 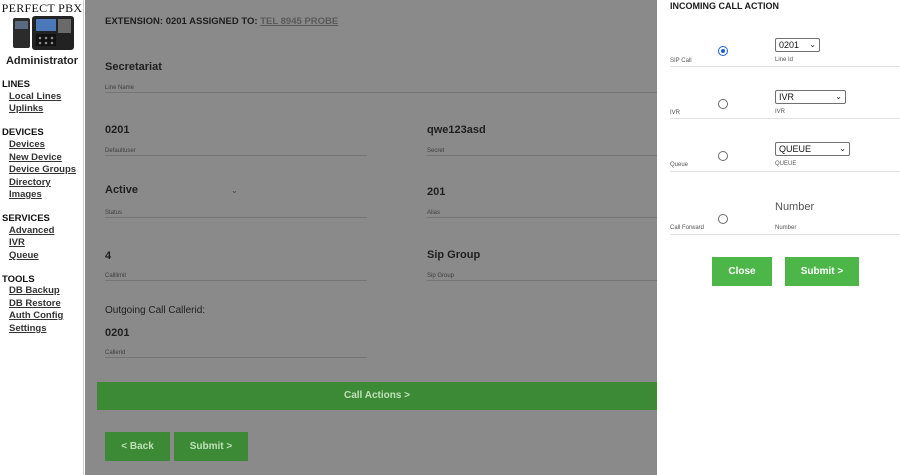 What do you see at coordinates (34, 290) in the screenshot?
I see `nav-db-backup: DB Backup` at bounding box center [34, 290].